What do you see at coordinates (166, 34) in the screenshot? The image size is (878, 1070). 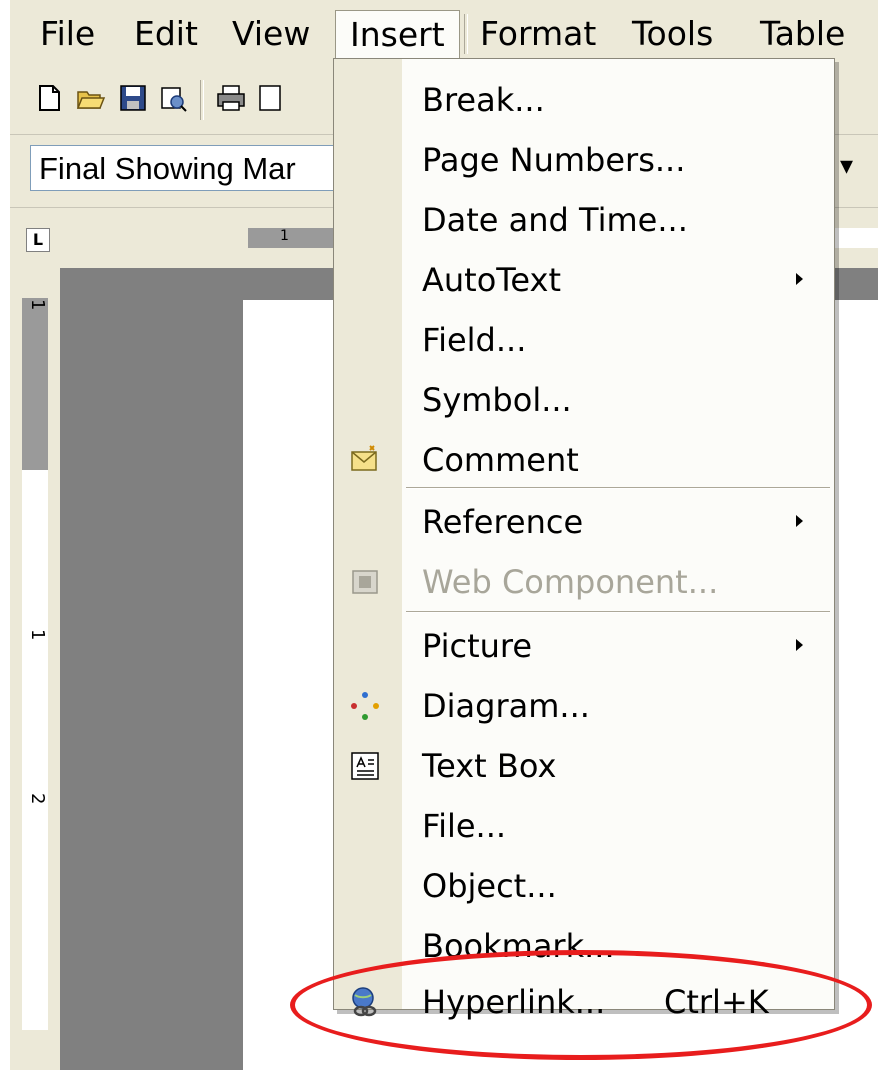 I see `menu-edit: Edit` at bounding box center [166, 34].